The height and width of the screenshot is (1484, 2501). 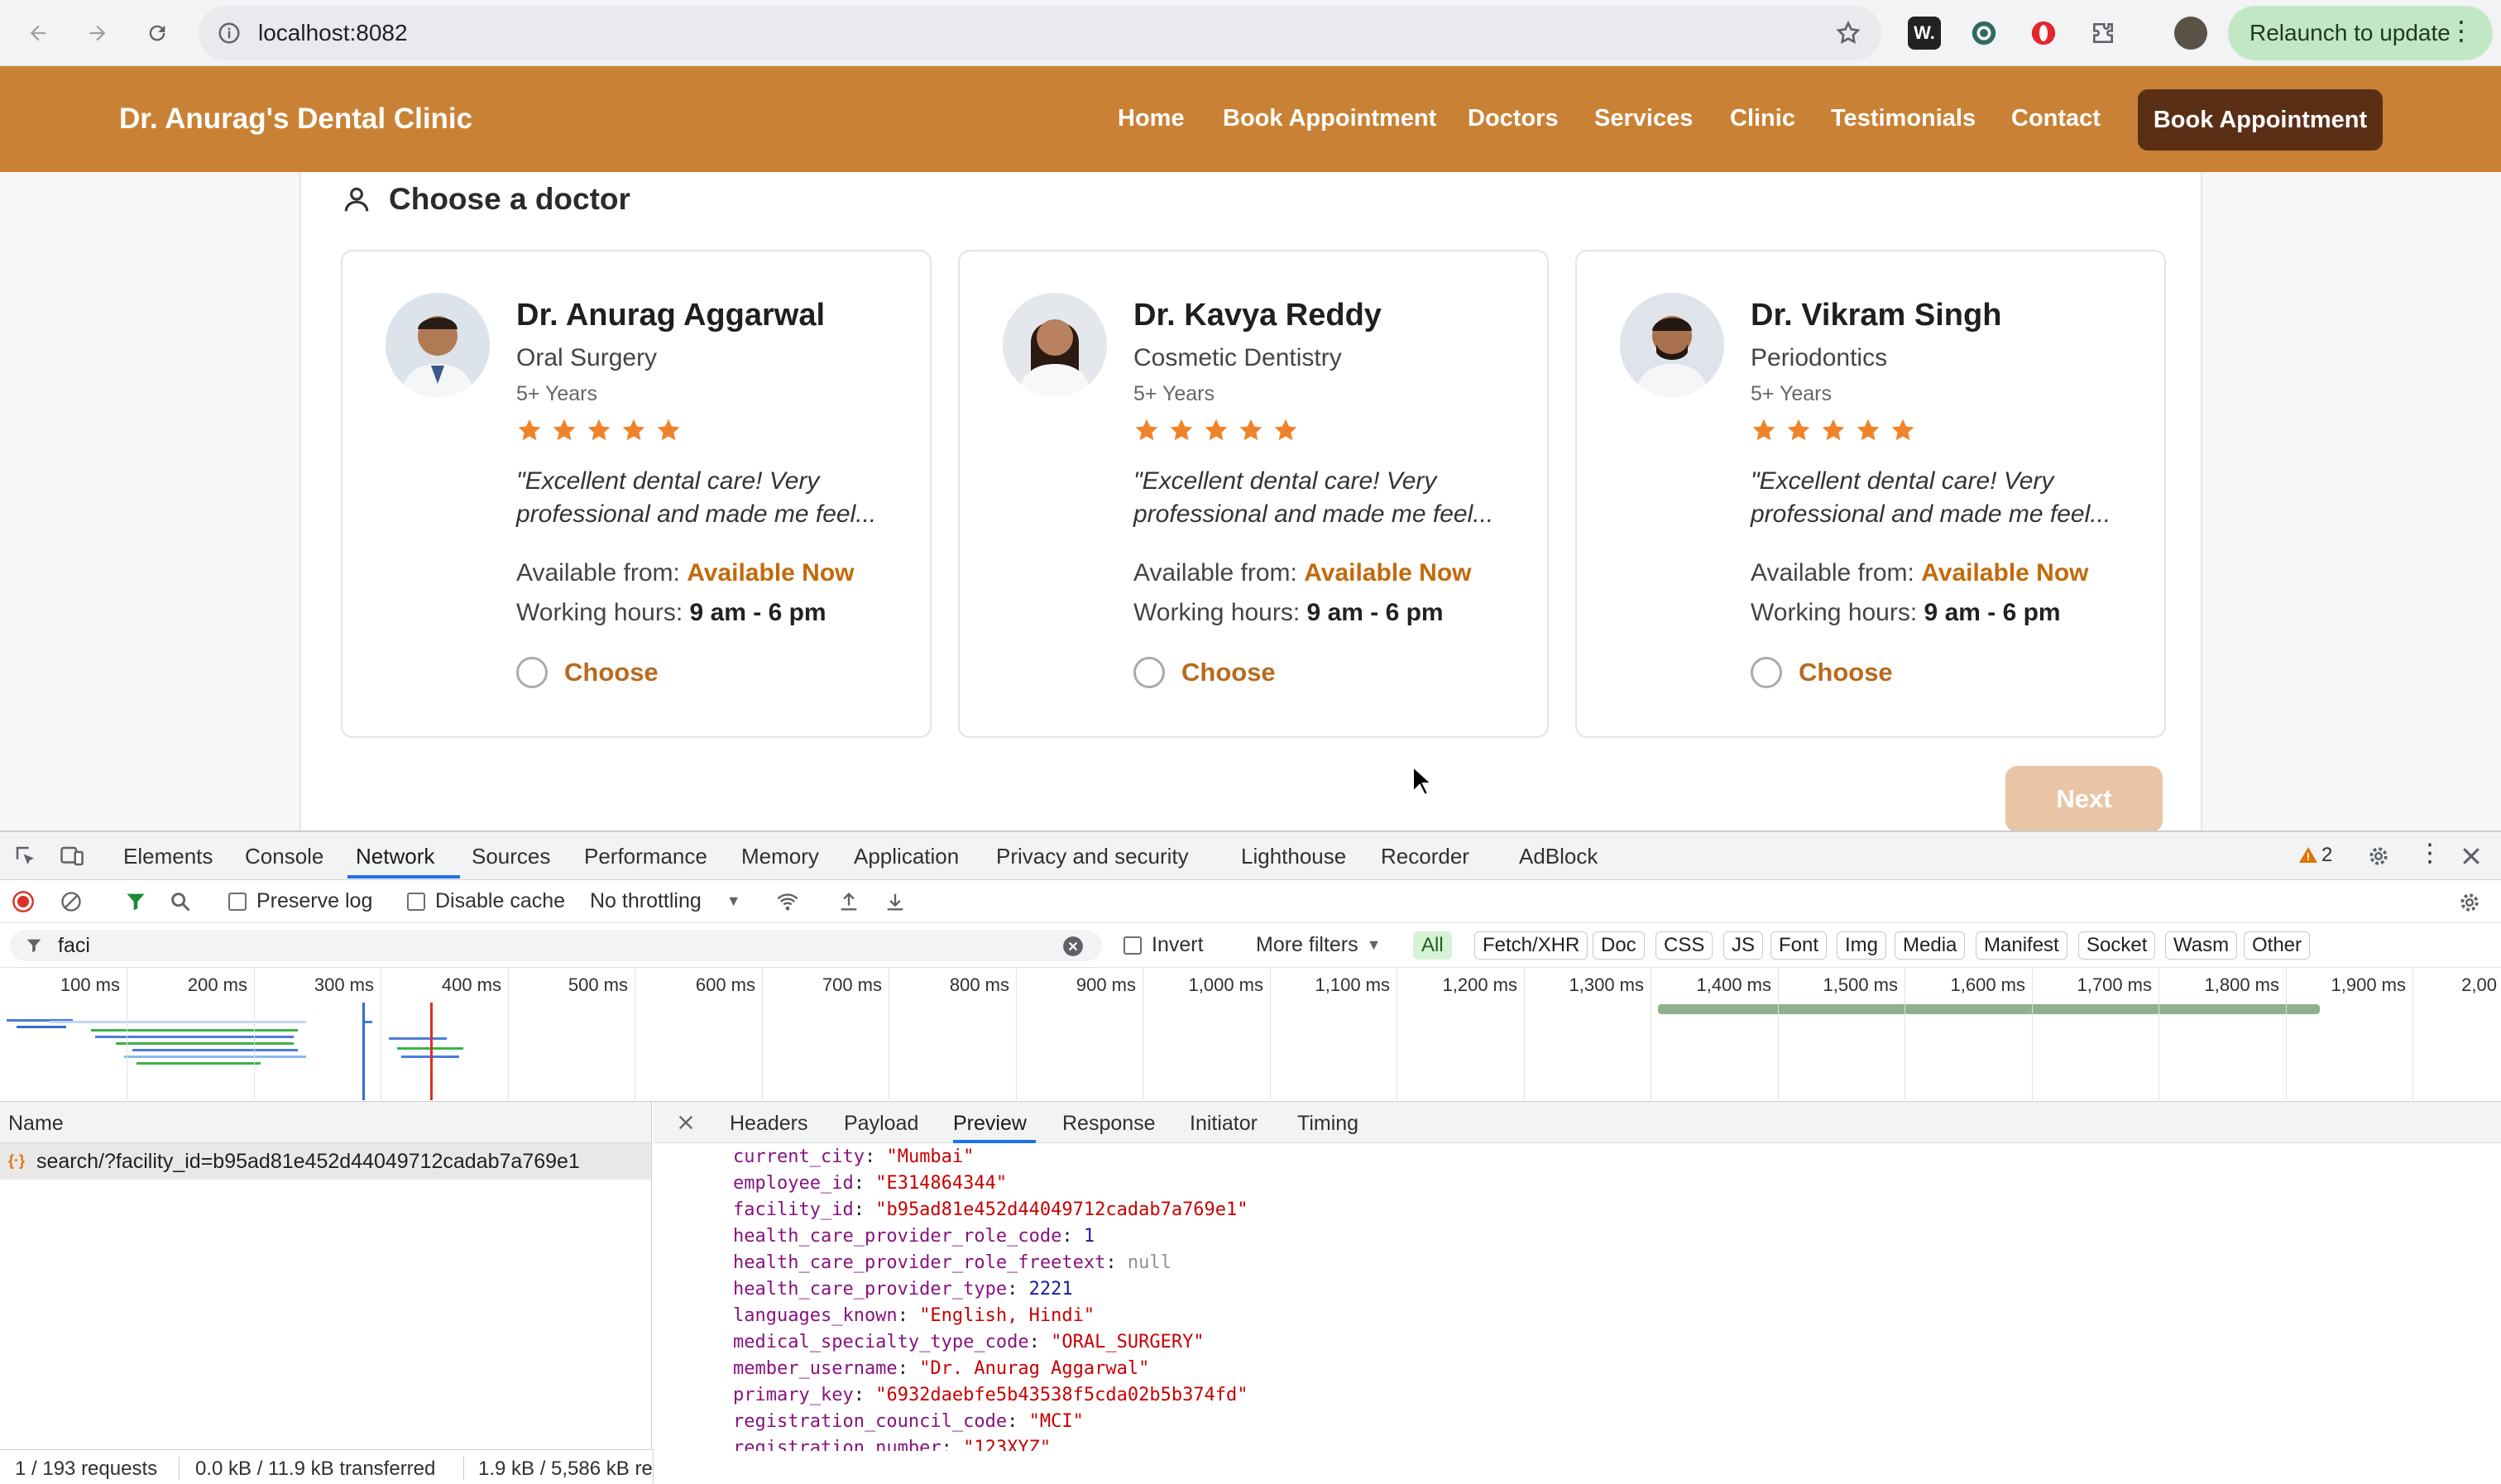 I want to click on tab-sources: Sources, so click(x=511, y=856).